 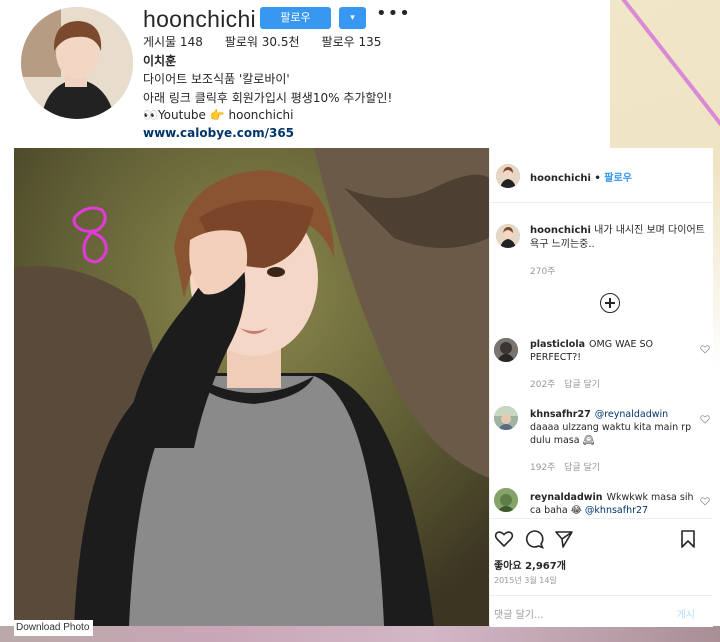 I want to click on comment-username: reynaldadwin, so click(x=566, y=497).